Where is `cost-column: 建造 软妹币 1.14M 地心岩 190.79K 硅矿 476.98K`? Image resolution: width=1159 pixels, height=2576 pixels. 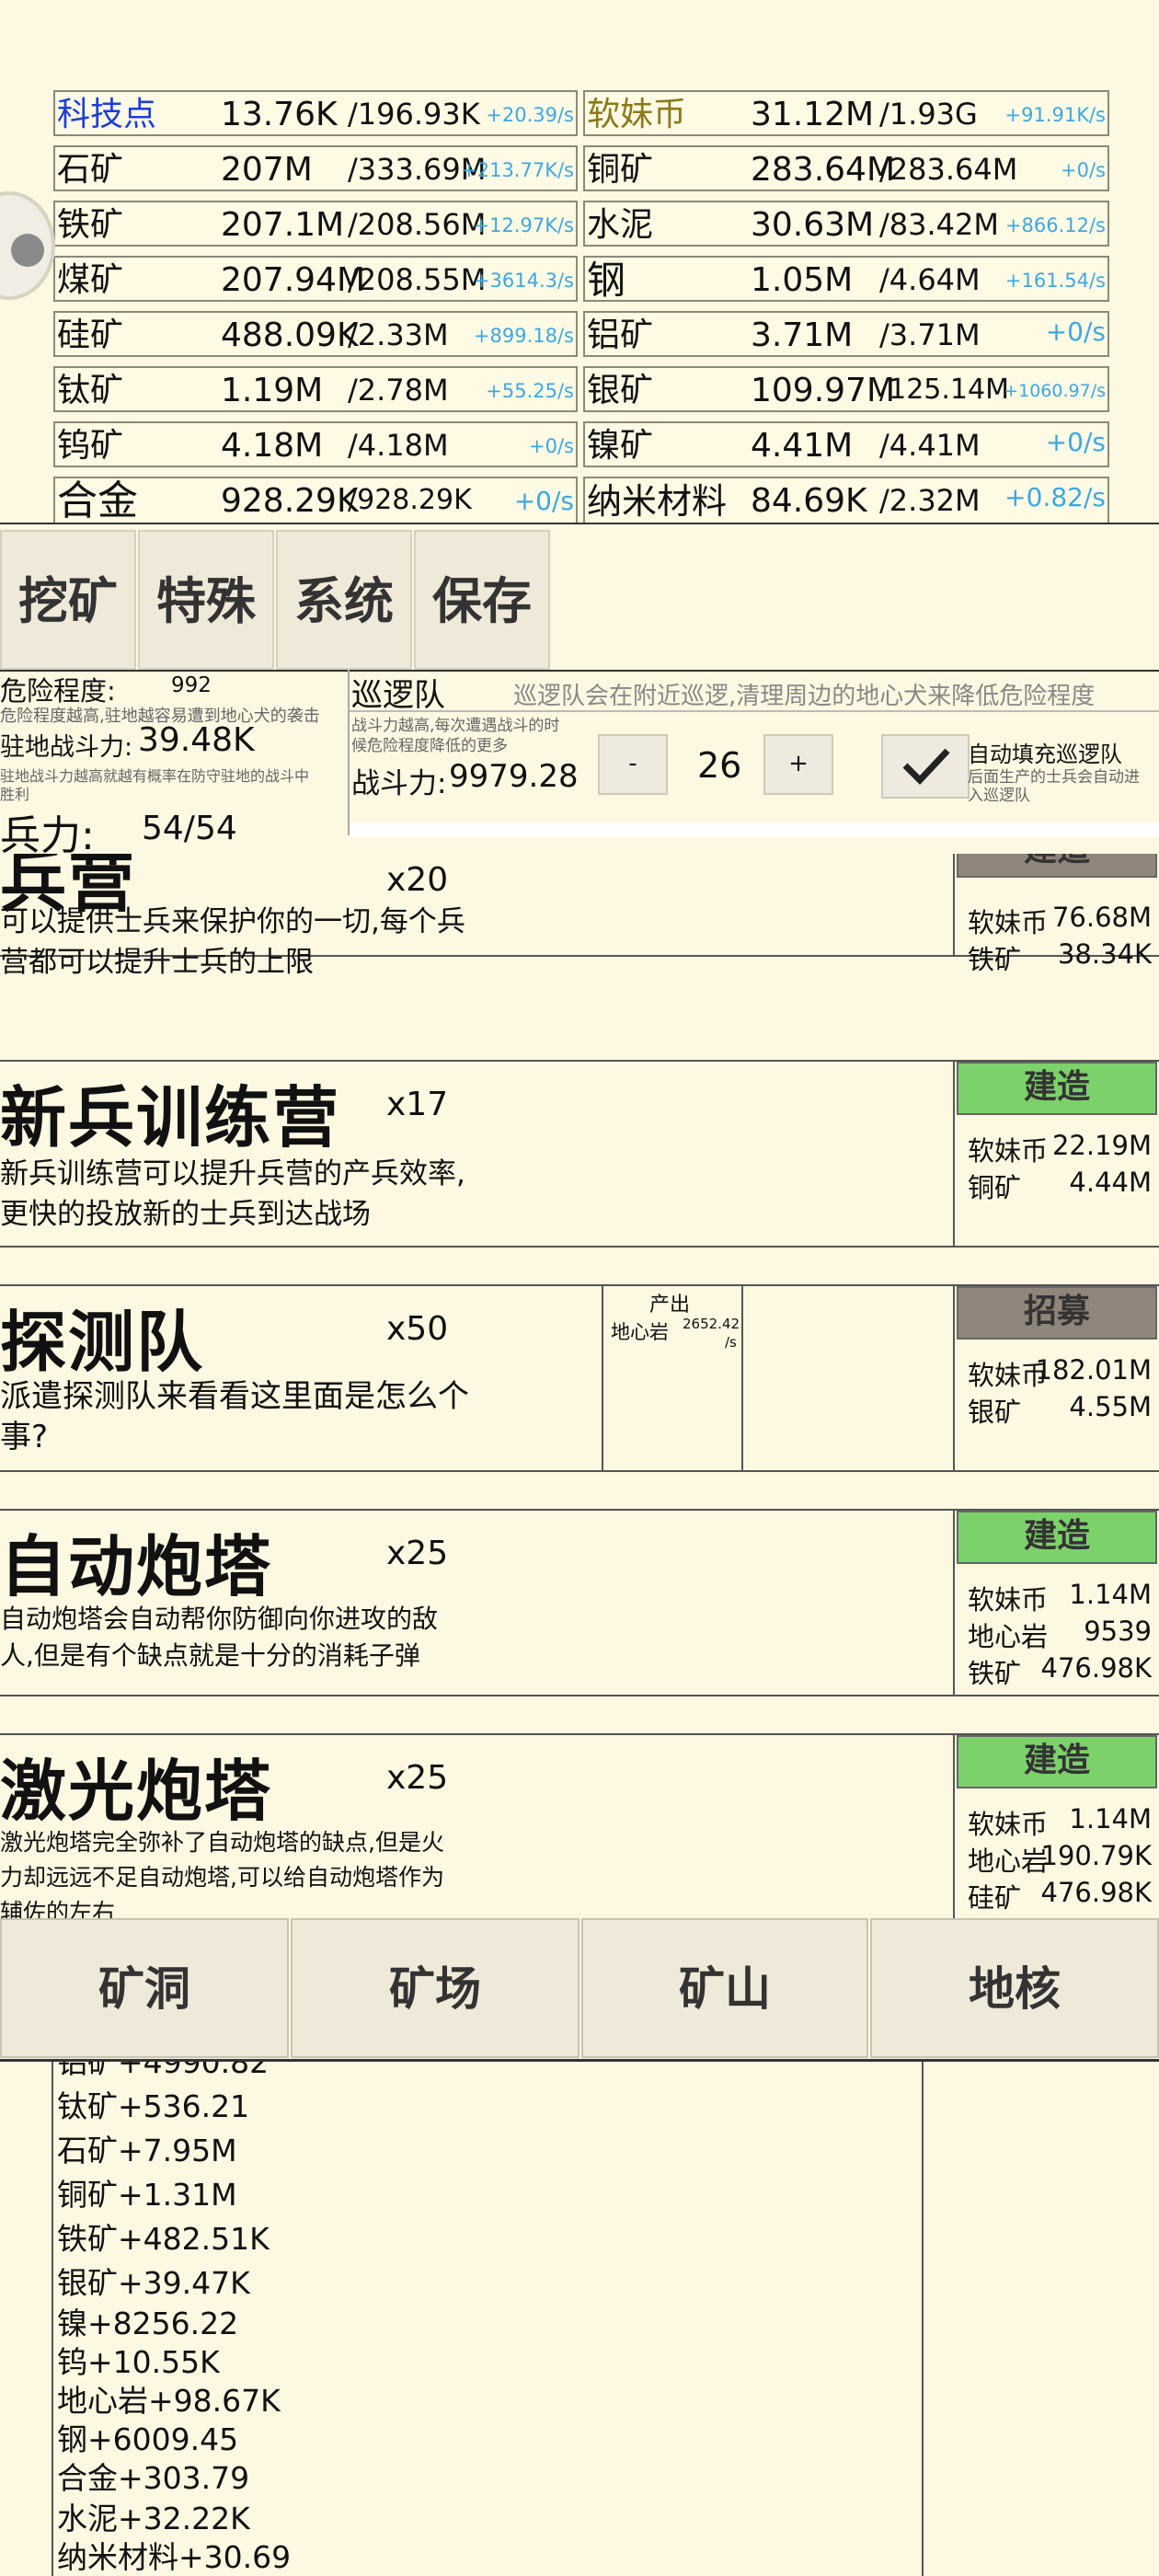 cost-column: 建造 软妹币 1.14M 地心岩 190.79K 硅矿 476.98K is located at coordinates (1056, 1826).